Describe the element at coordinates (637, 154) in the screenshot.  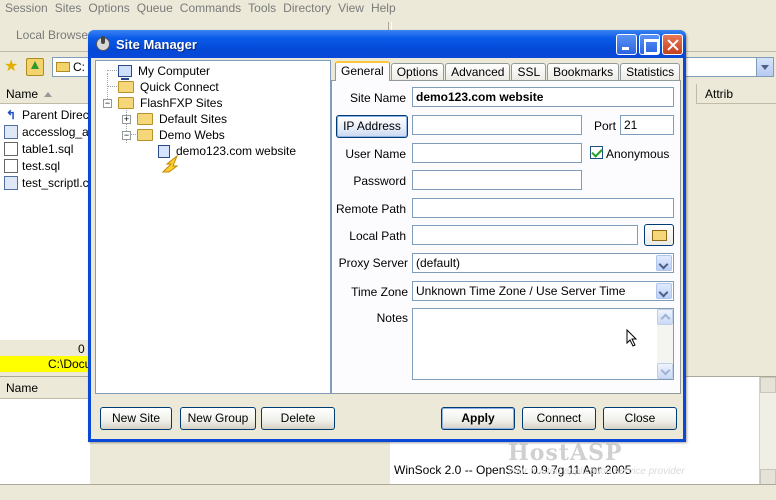
I see `anonymous-label: Anonymous` at that location.